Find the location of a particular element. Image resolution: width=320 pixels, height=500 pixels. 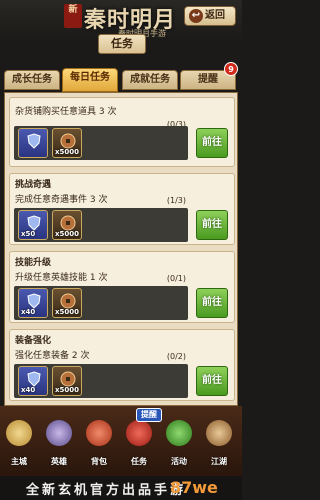

nav-task: 任务 is located at coordinates (139, 444).